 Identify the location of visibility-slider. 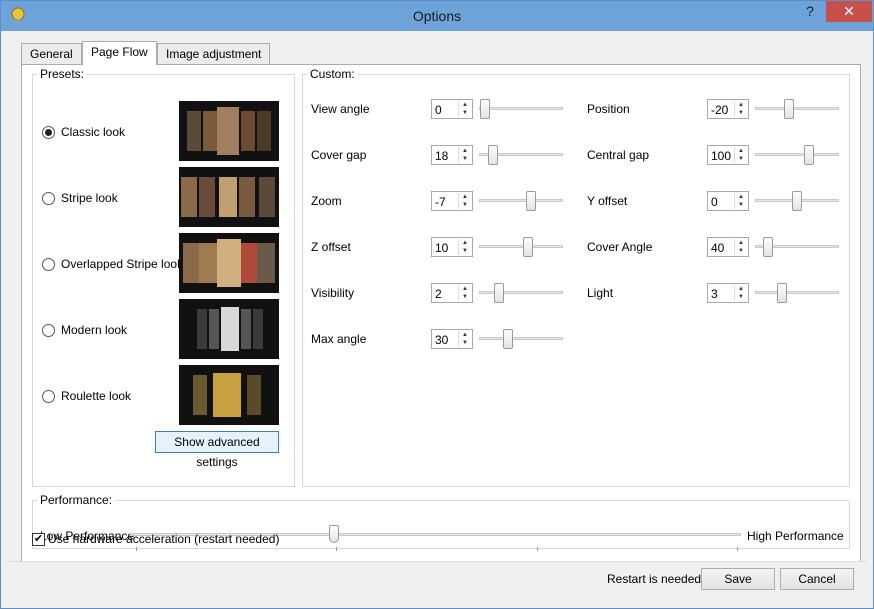
(521, 293).